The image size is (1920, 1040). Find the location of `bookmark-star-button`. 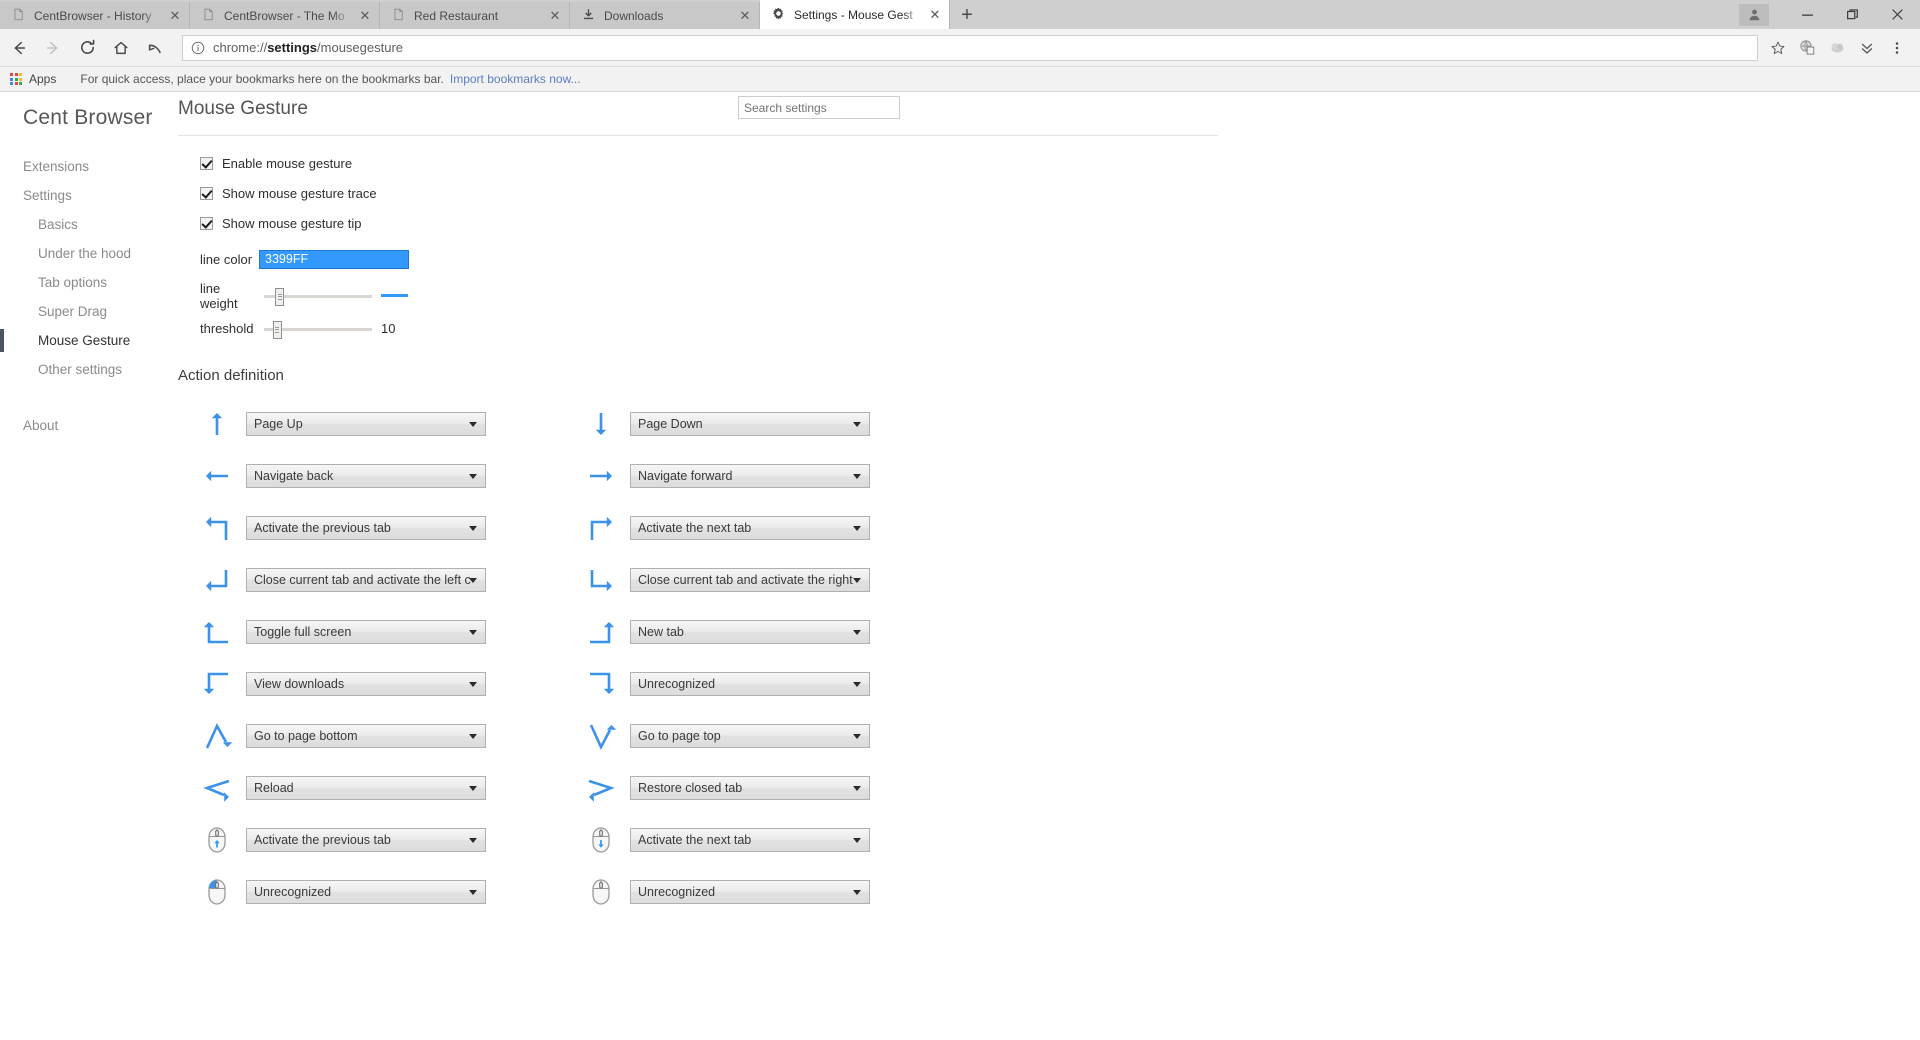

bookmark-star-button is located at coordinates (1778, 48).